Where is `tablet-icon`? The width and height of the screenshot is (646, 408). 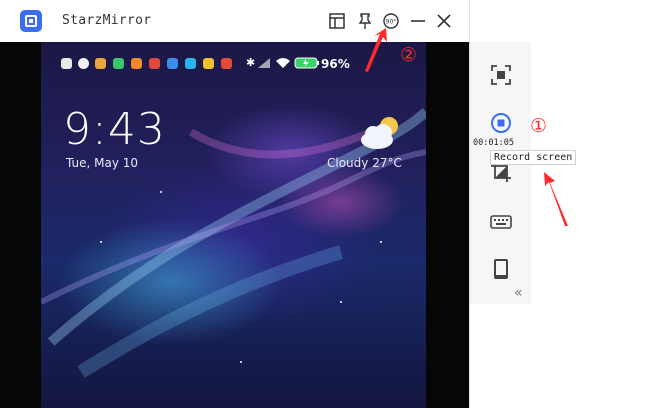 tablet-icon is located at coordinates (501, 269).